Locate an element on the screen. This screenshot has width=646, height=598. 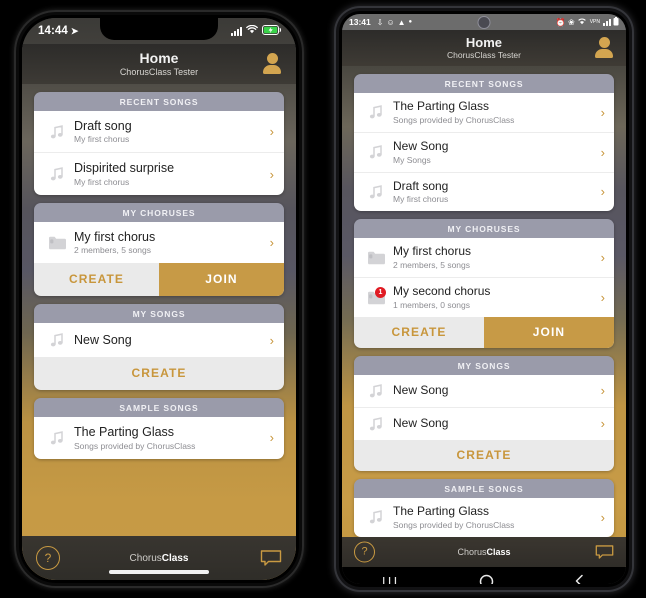
list-item: 1 My second chorus 1 members, 0 songs › is located at coordinates (484, 297).